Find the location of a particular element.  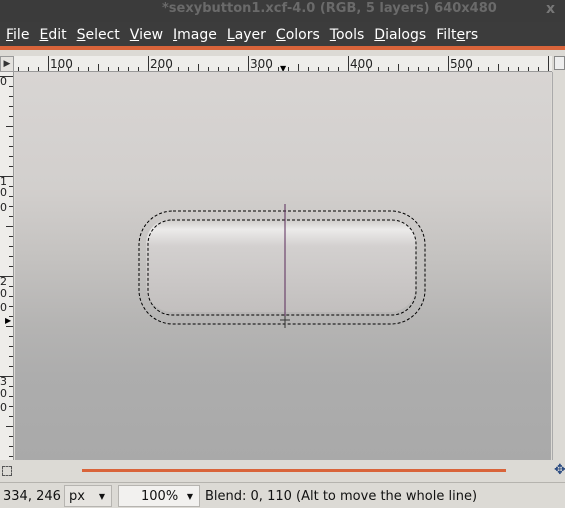

ruler-corner-menu-button: ▶ is located at coordinates (7, 64).